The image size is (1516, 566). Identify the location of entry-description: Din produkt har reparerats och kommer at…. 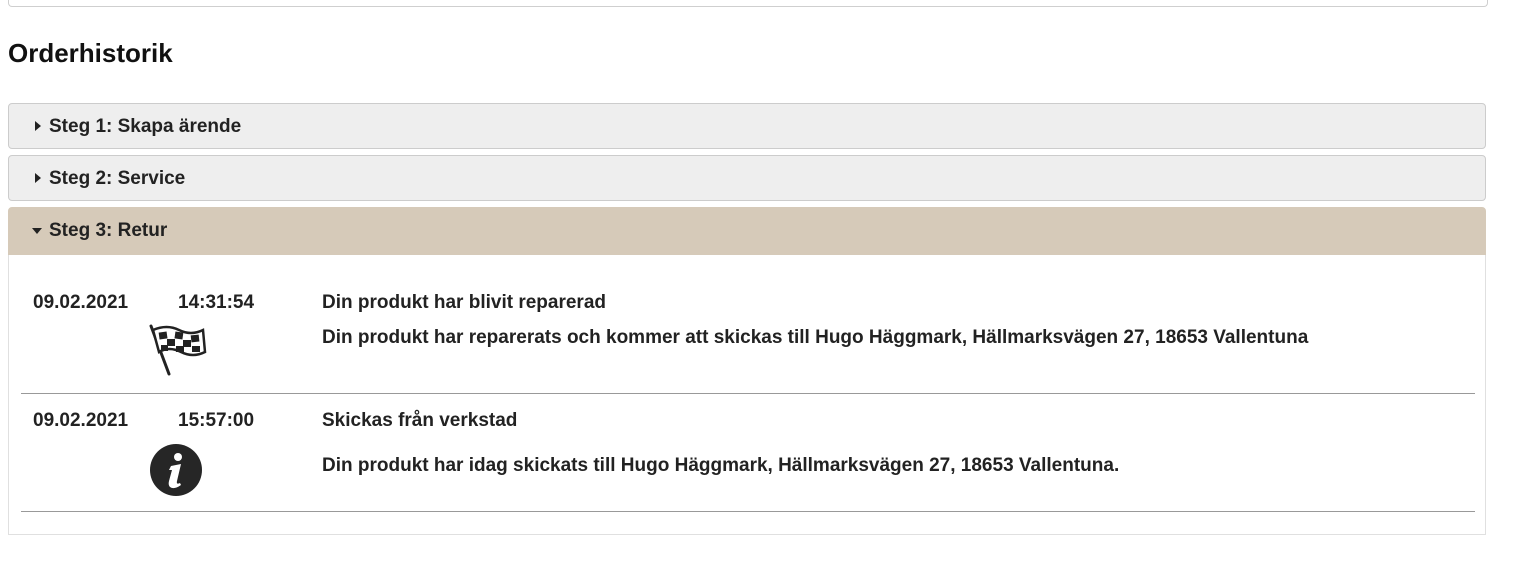
(815, 337).